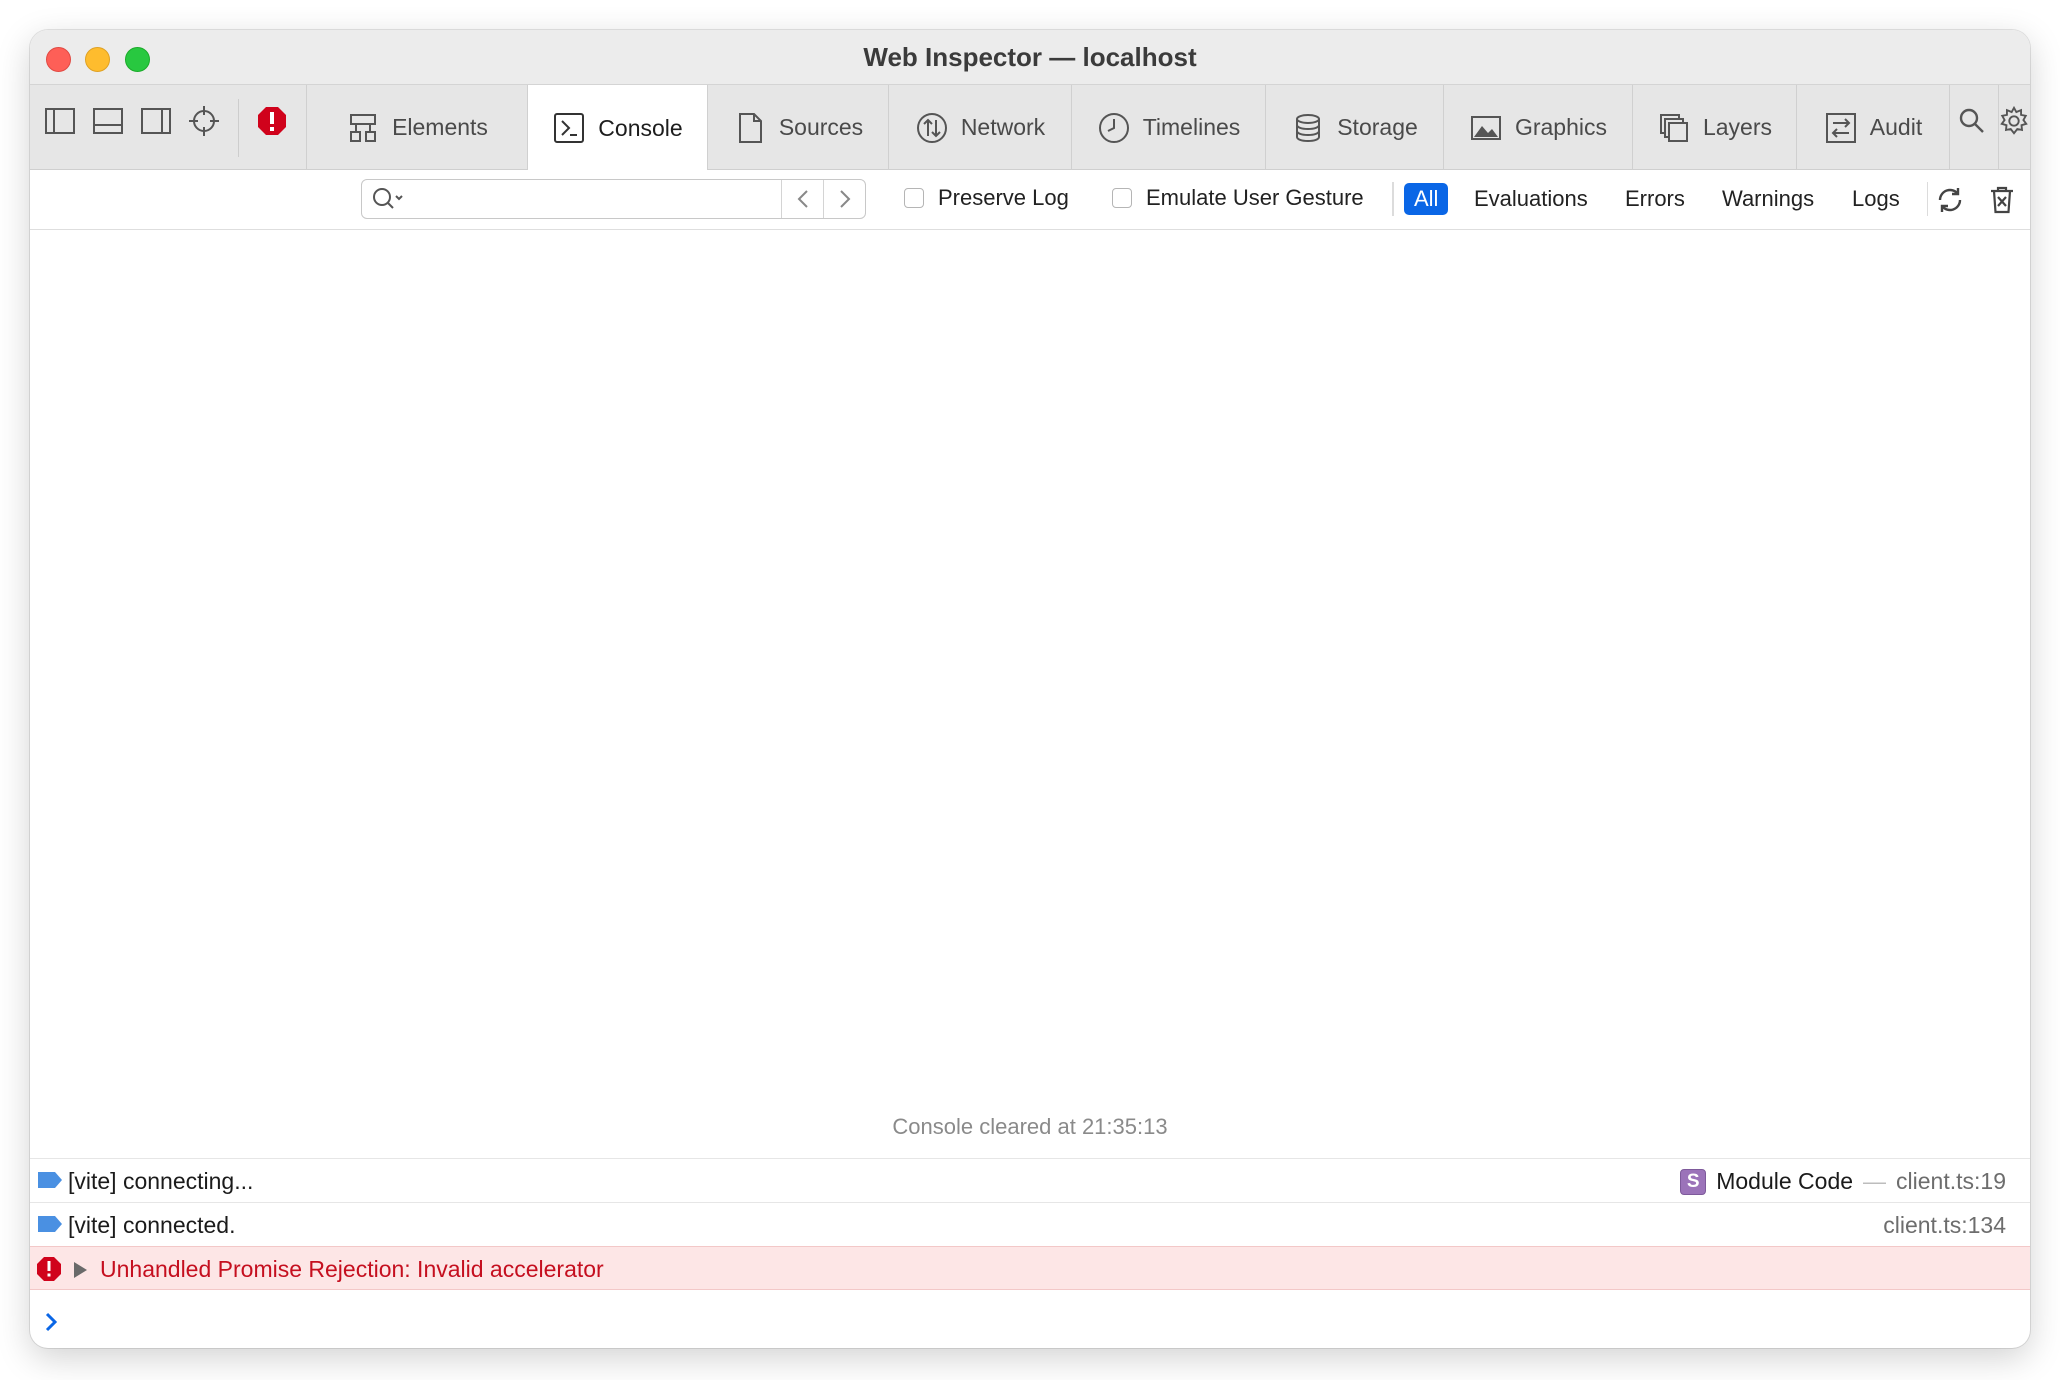  Describe the element at coordinates (1030, 1224) in the screenshot. I see `console-message-row: [vite] connected. client.ts:134` at that location.